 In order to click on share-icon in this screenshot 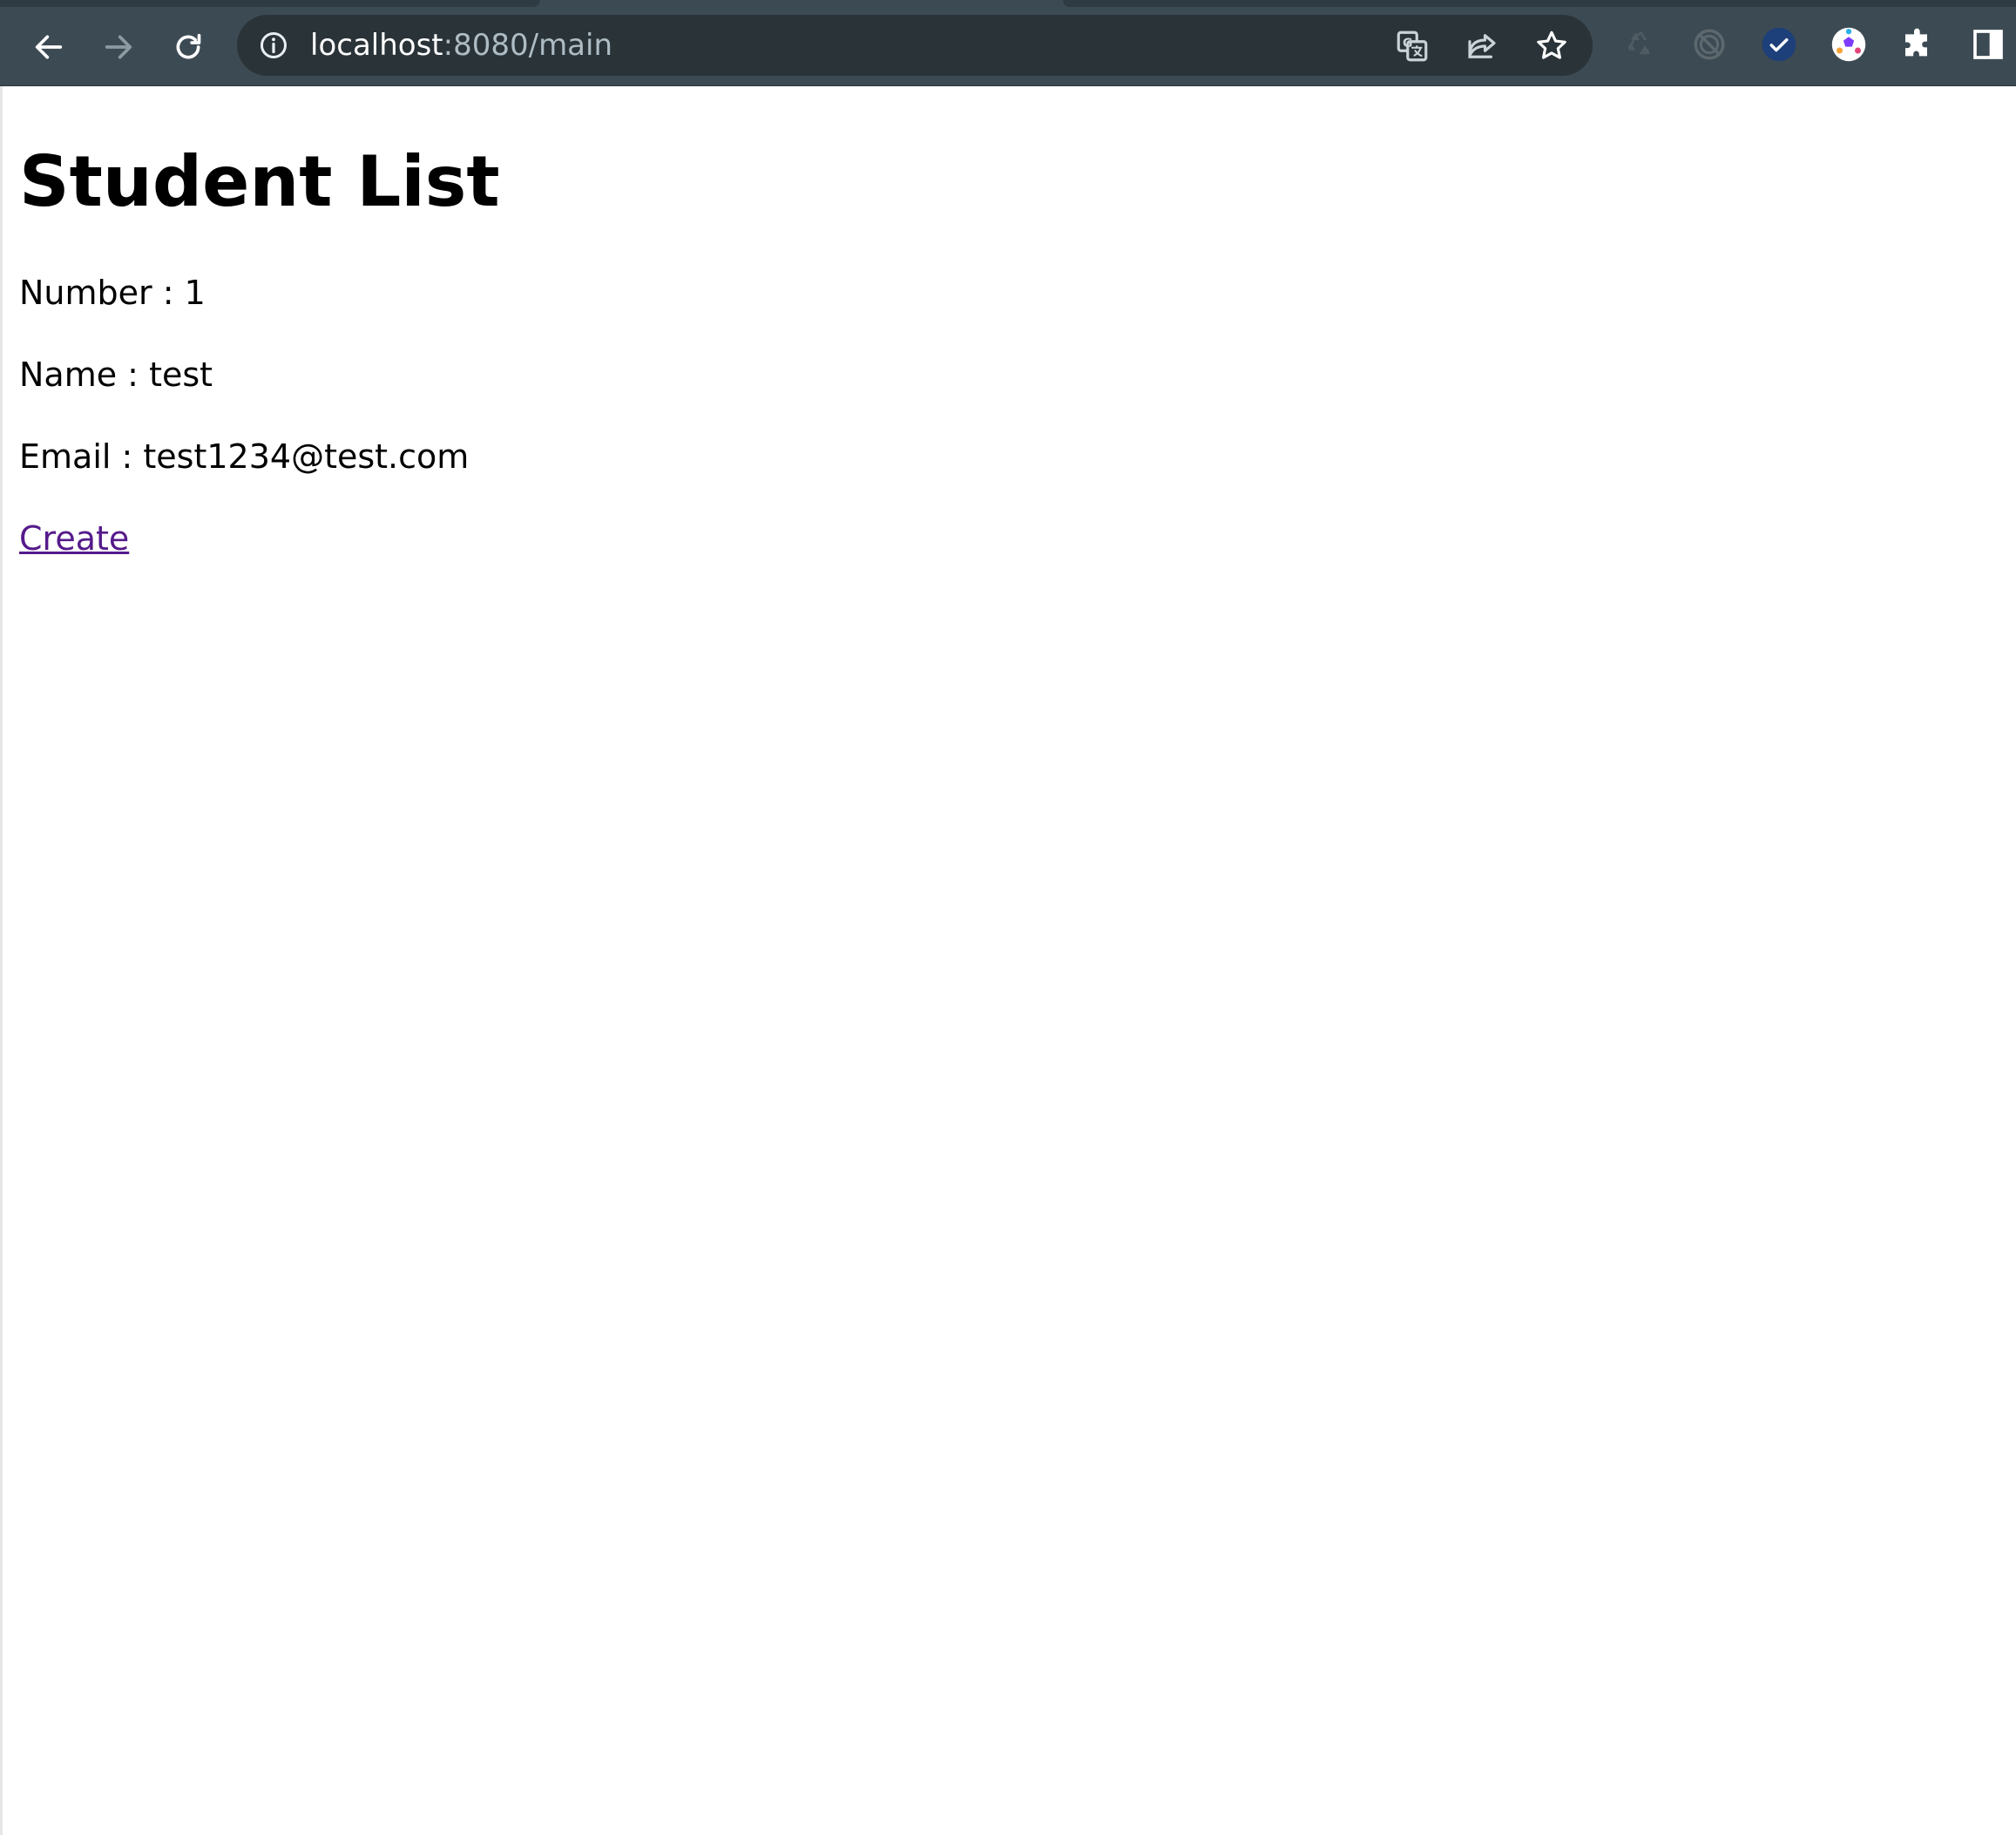, I will do `click(1482, 46)`.